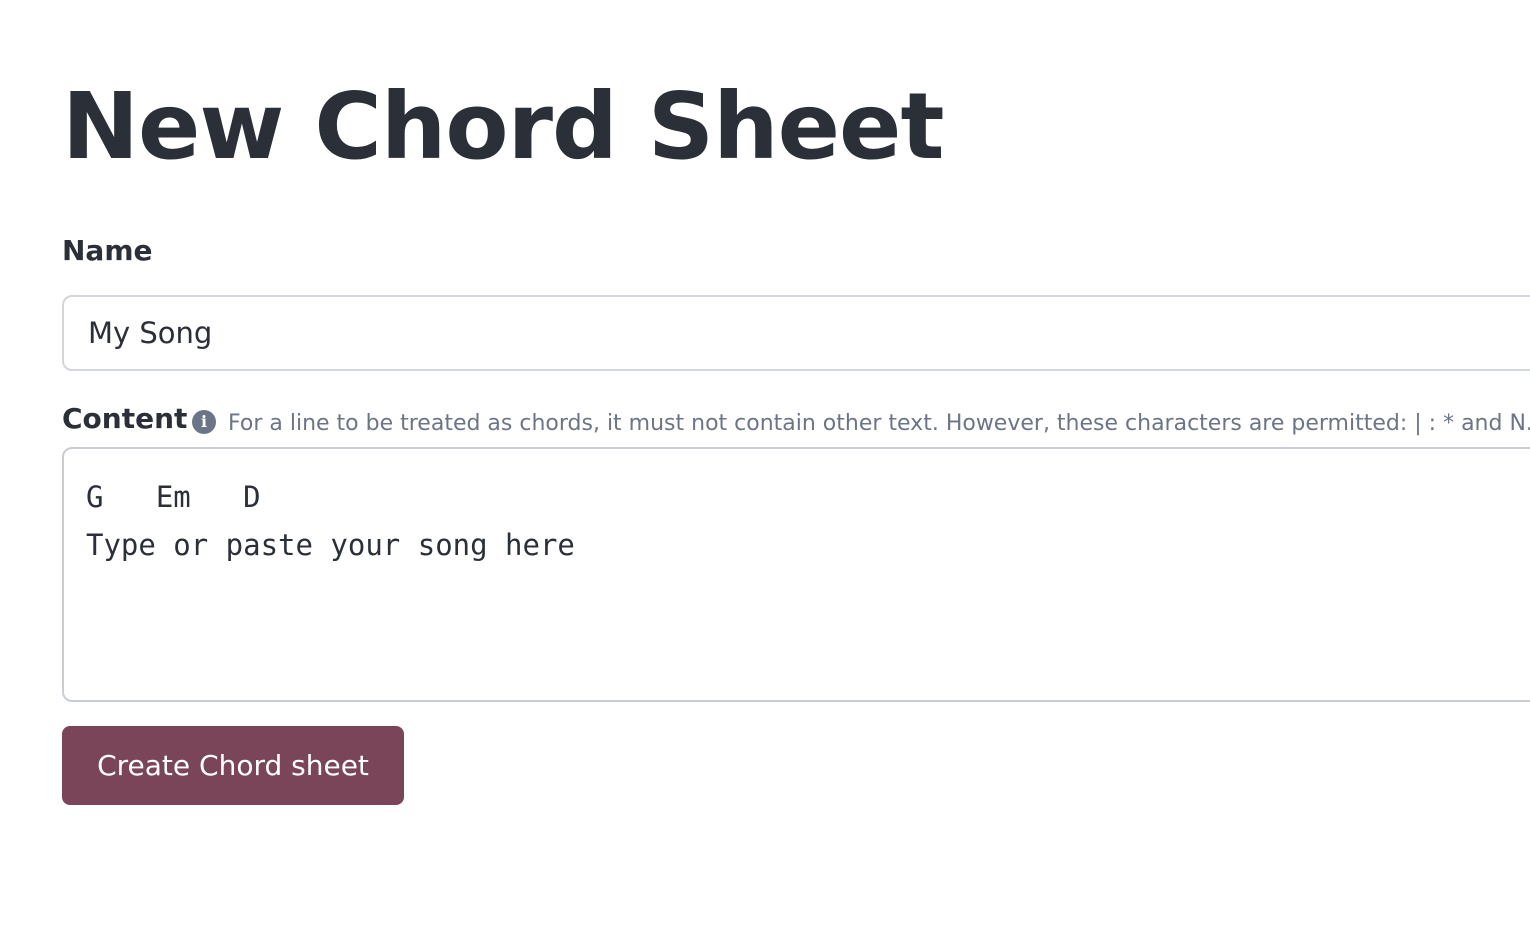  What do you see at coordinates (107, 250) in the screenshot?
I see `name-label: Name` at bounding box center [107, 250].